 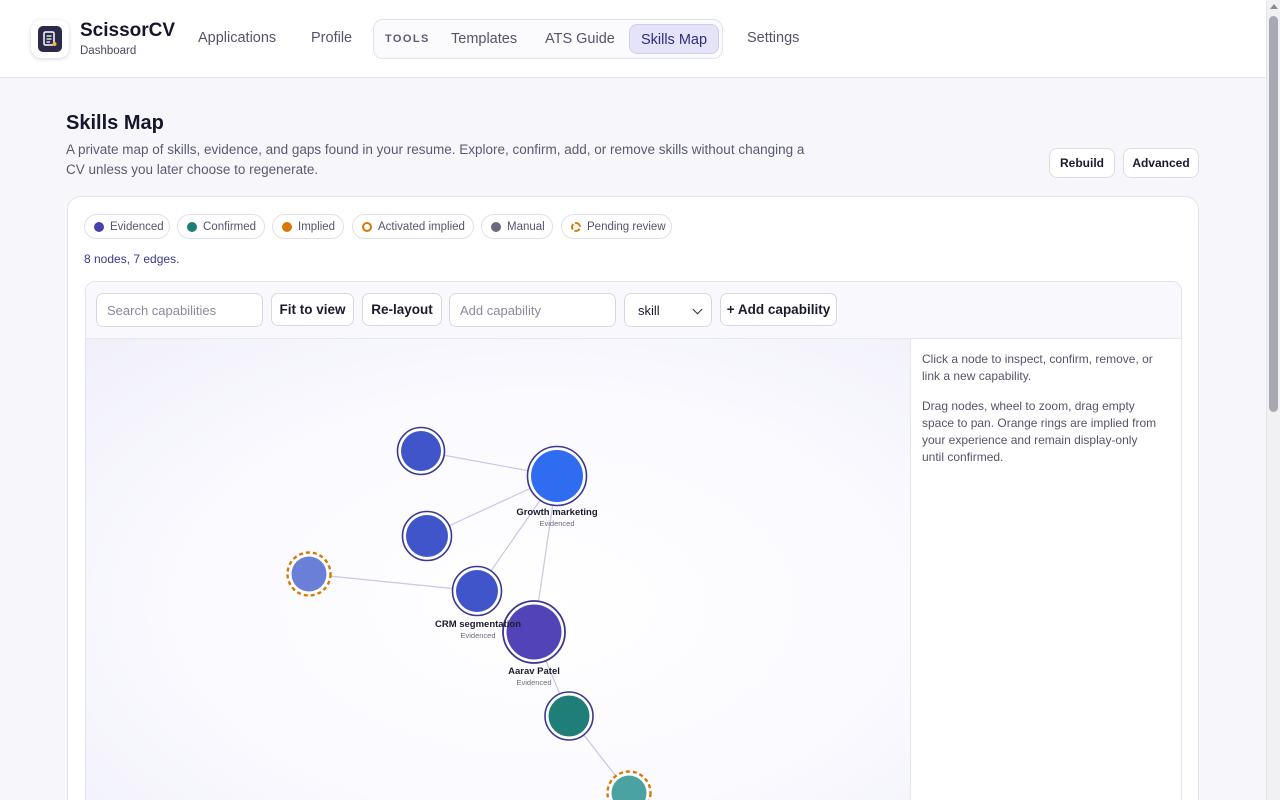 What do you see at coordinates (108, 51) in the screenshot?
I see `app-subtitle: Dashboard` at bounding box center [108, 51].